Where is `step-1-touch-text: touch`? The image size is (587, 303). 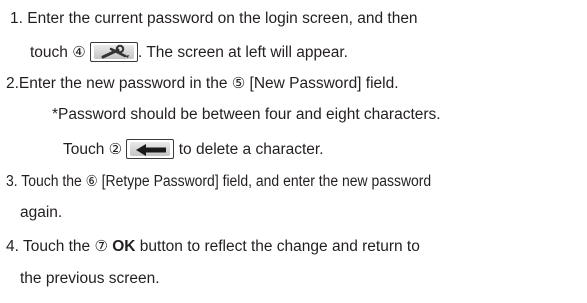
step-1-touch-text: touch is located at coordinates (51, 52).